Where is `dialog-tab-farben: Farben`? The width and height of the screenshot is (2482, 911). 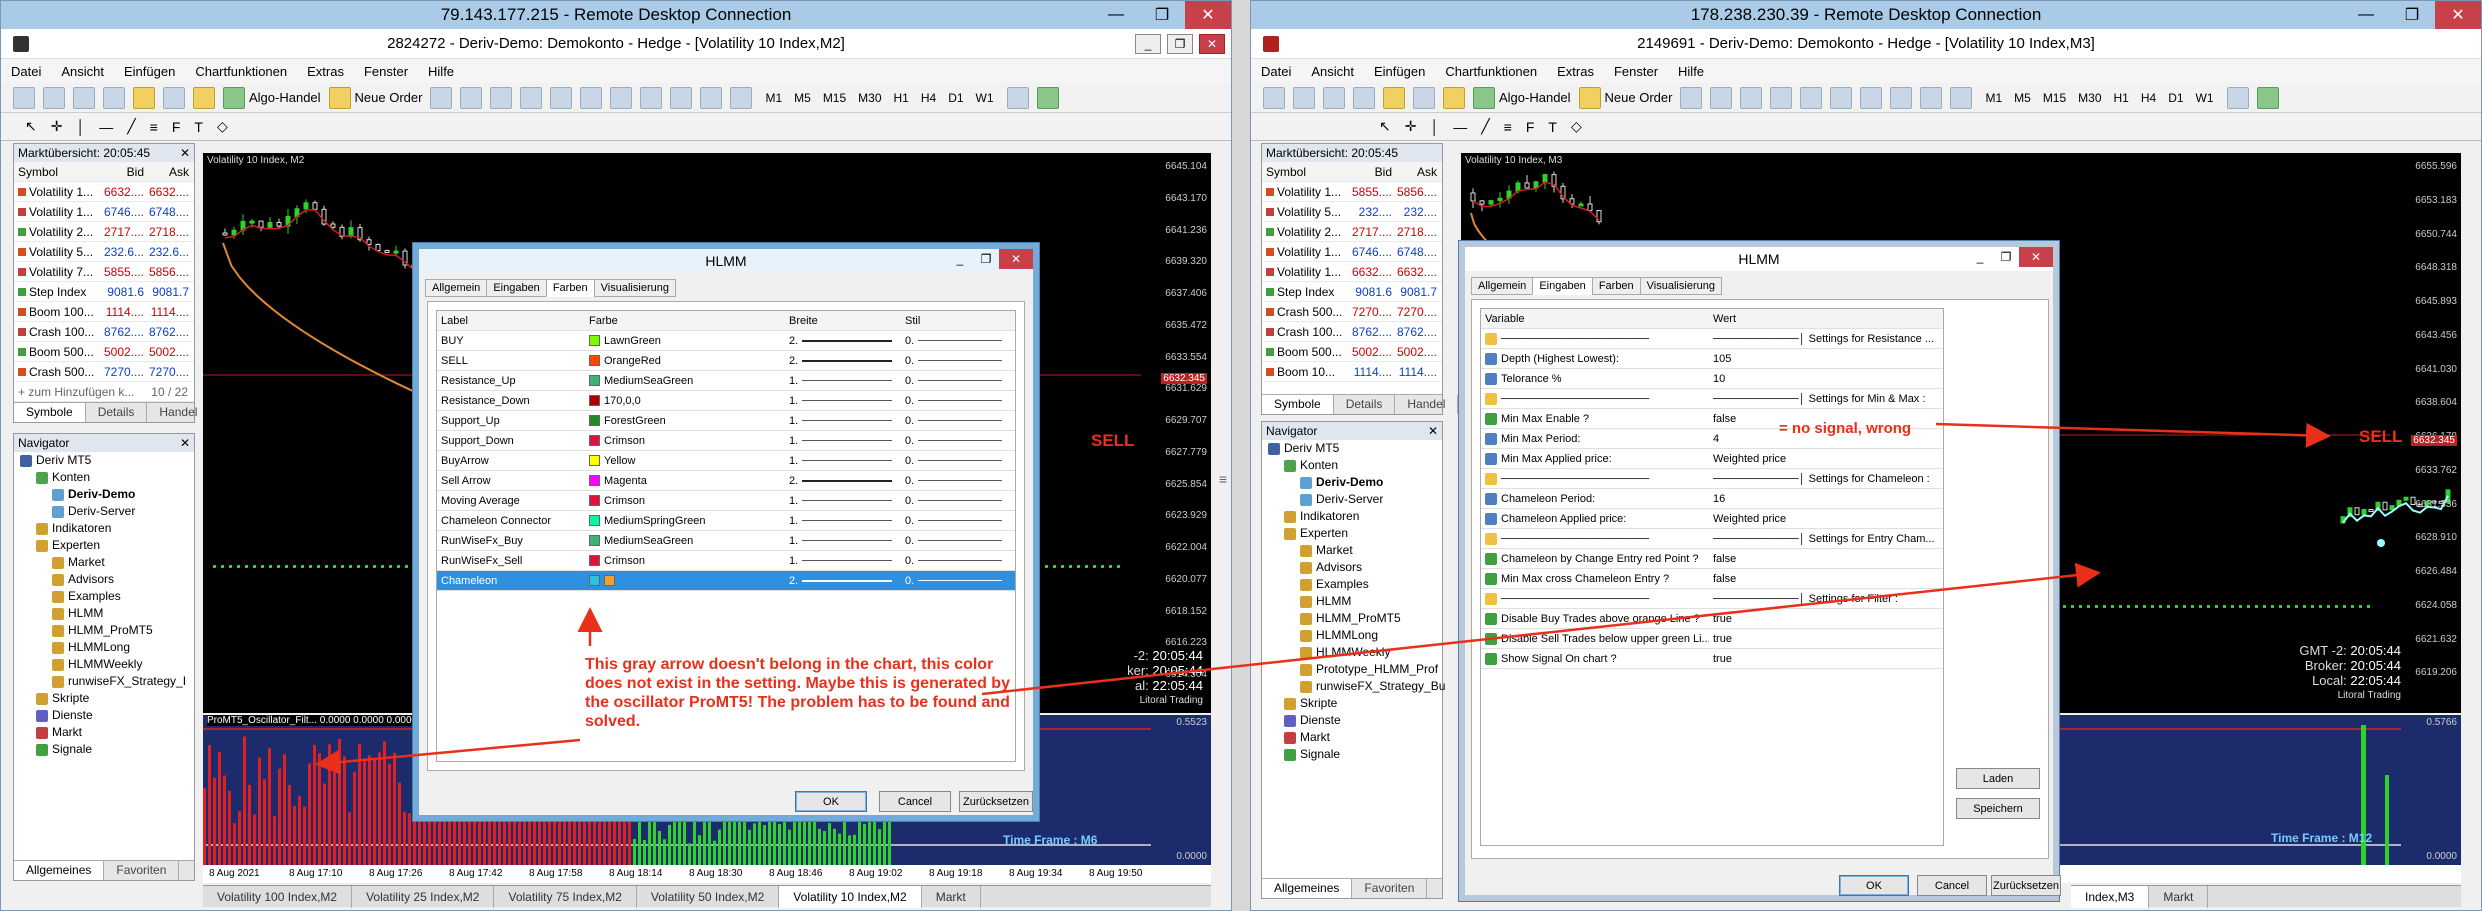 dialog-tab-farben: Farben is located at coordinates (1616, 286).